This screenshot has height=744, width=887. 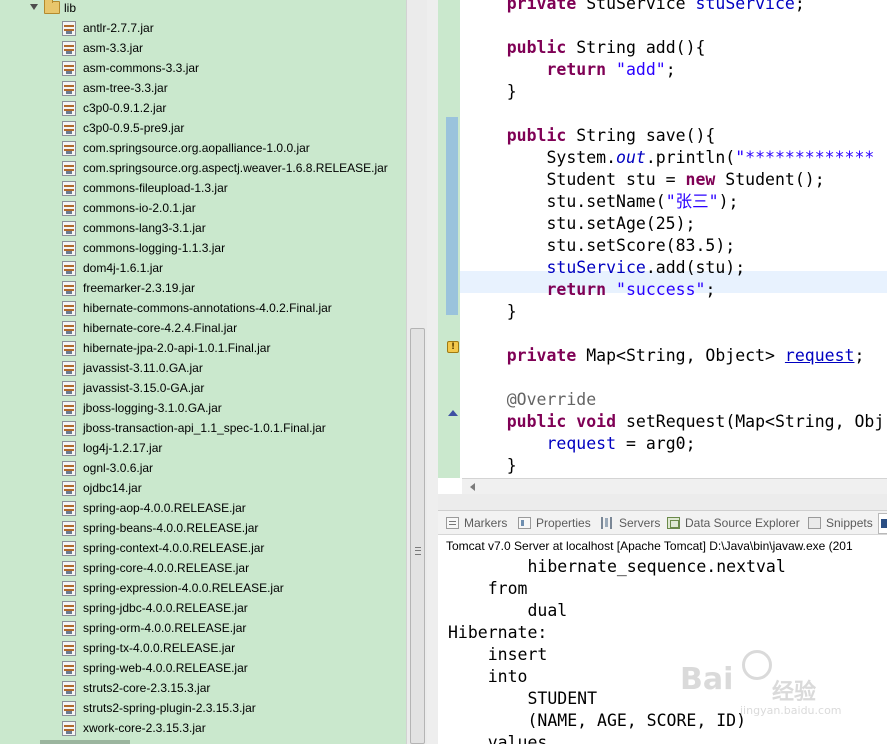 I want to click on expand-arrow-icon, so click(x=34, y=7).